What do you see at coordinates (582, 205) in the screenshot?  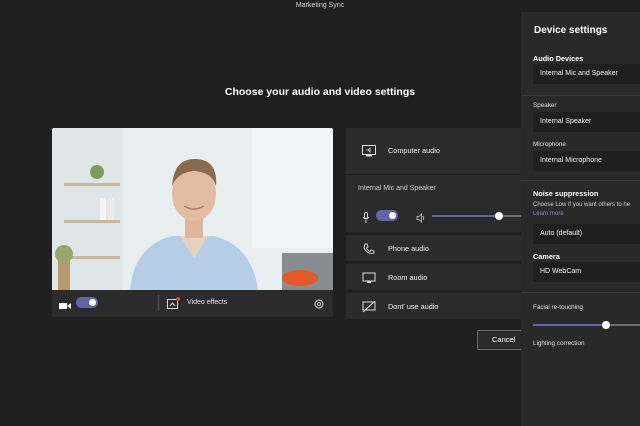 I see `noise-suppression-hint: Choose Low if you want others to he` at bounding box center [582, 205].